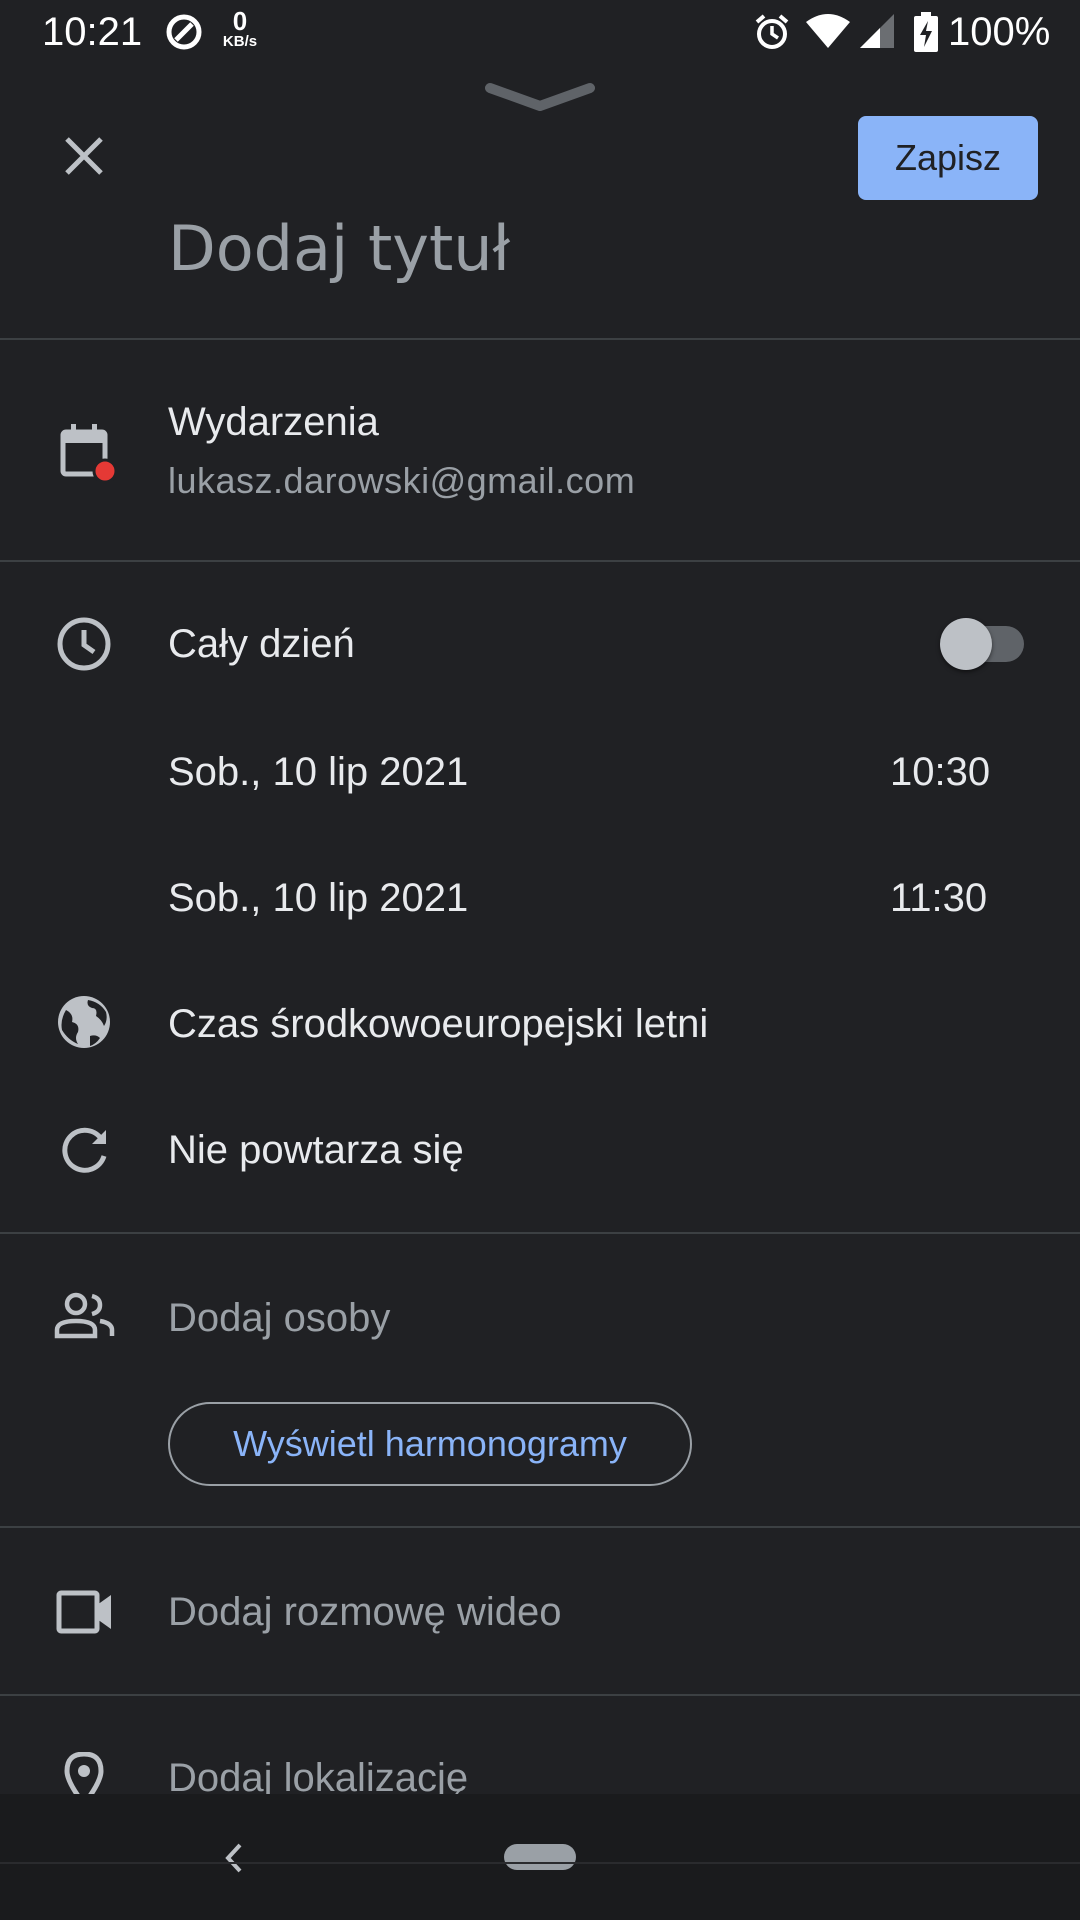  I want to click on repeat-row: Nie powtarza się, so click(540, 1148).